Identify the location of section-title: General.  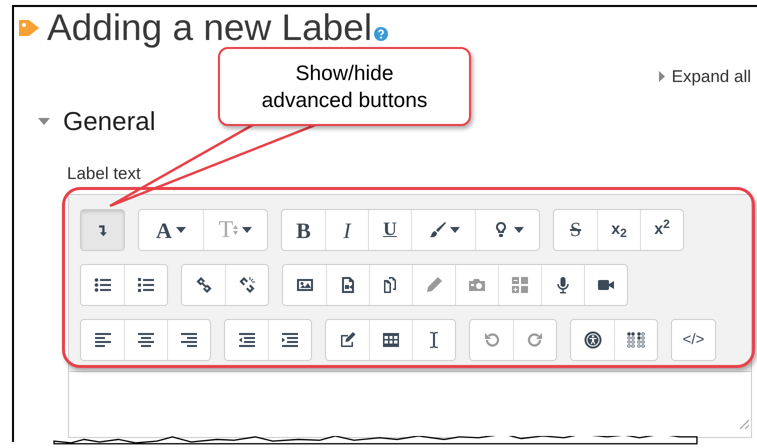
(109, 121).